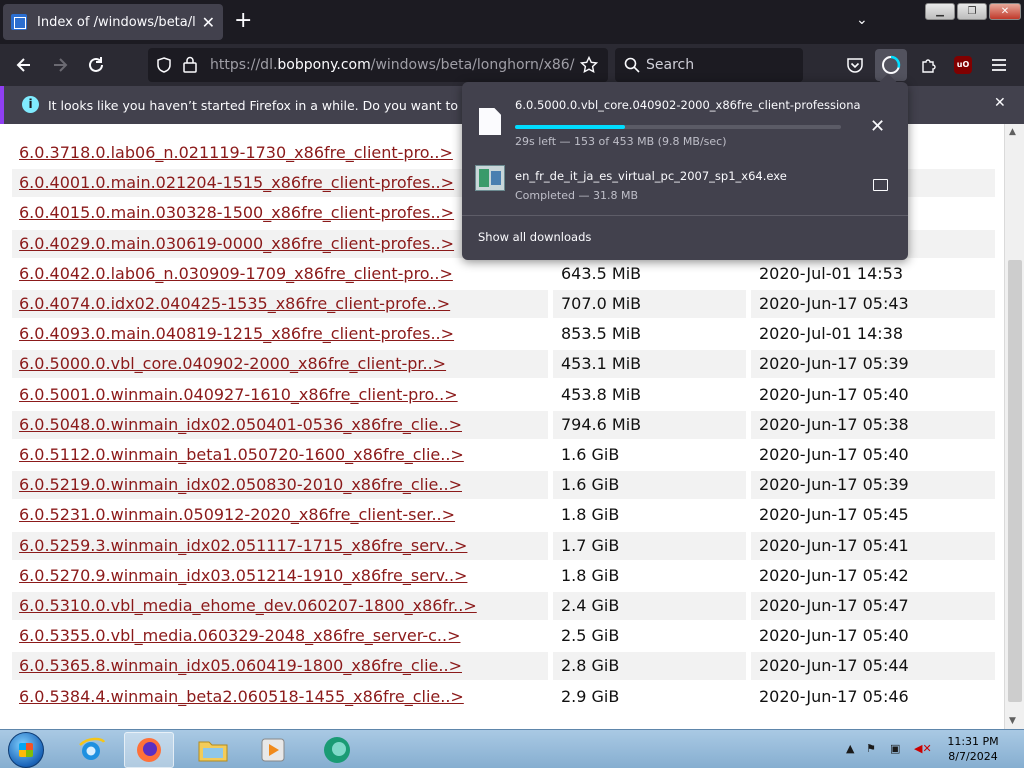 This screenshot has width=1024, height=768. What do you see at coordinates (649, 666) in the screenshot?
I see `file-size-cell: 2.8 GiB` at bounding box center [649, 666].